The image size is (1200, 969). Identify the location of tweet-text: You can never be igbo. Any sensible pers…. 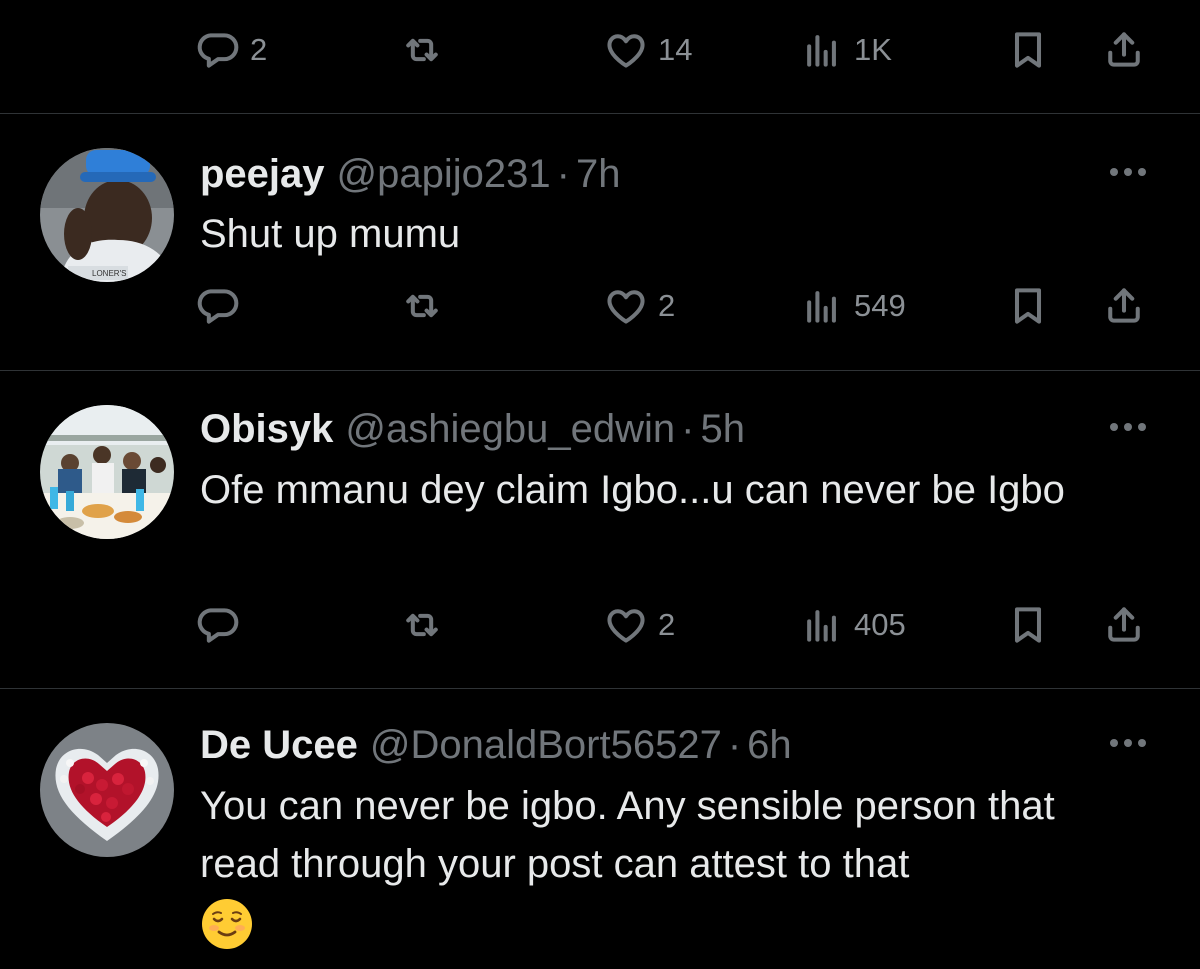
(627, 835).